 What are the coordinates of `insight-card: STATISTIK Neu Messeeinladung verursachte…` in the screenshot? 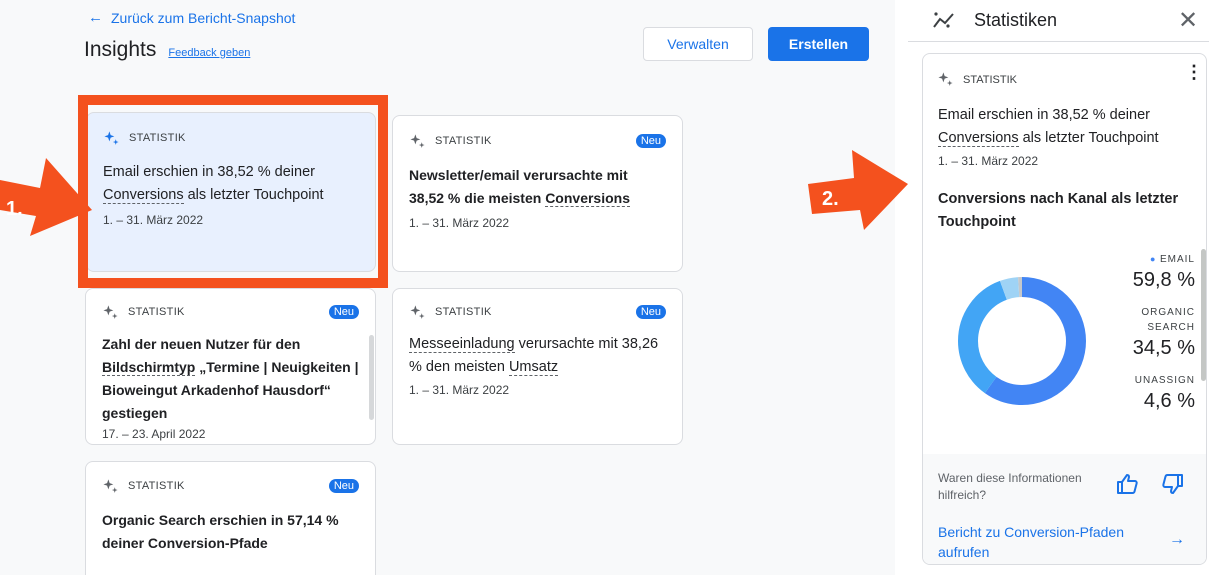 It's located at (537, 366).